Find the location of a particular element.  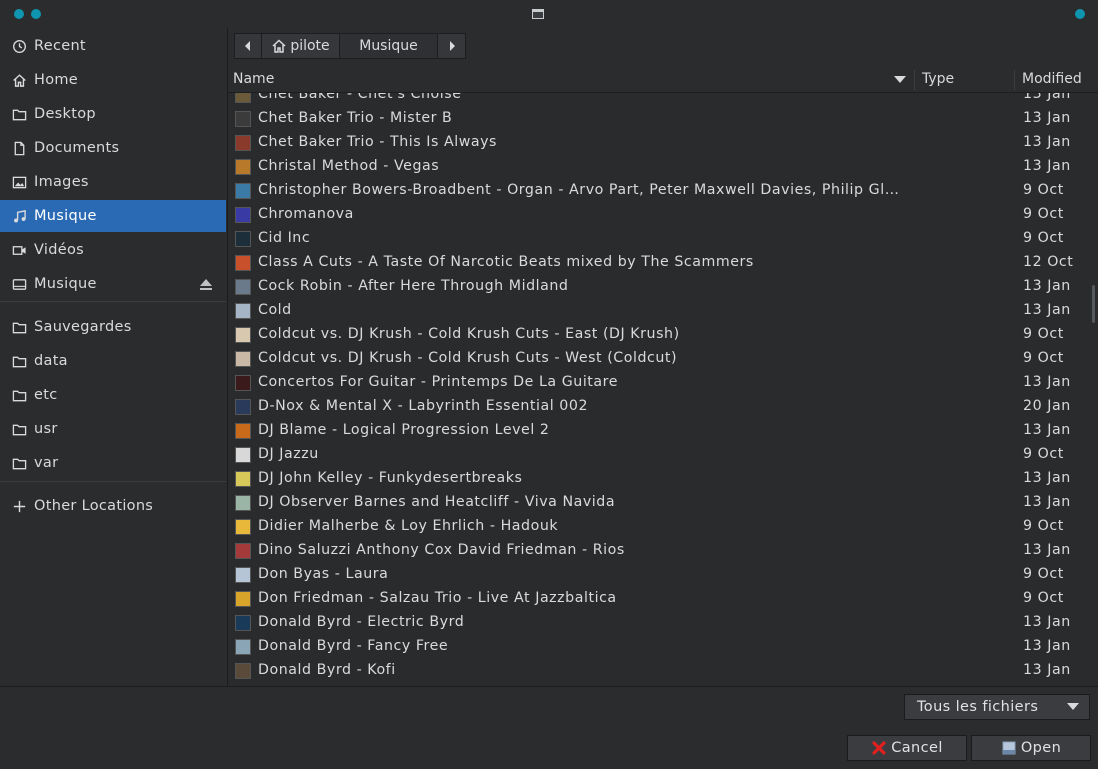

sidebar-item-label: Musique is located at coordinates (65, 284).